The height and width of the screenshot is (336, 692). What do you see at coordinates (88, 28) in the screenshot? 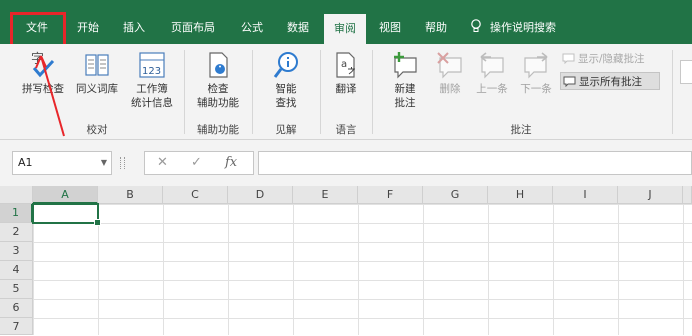
I see `tab-home: 开始` at bounding box center [88, 28].